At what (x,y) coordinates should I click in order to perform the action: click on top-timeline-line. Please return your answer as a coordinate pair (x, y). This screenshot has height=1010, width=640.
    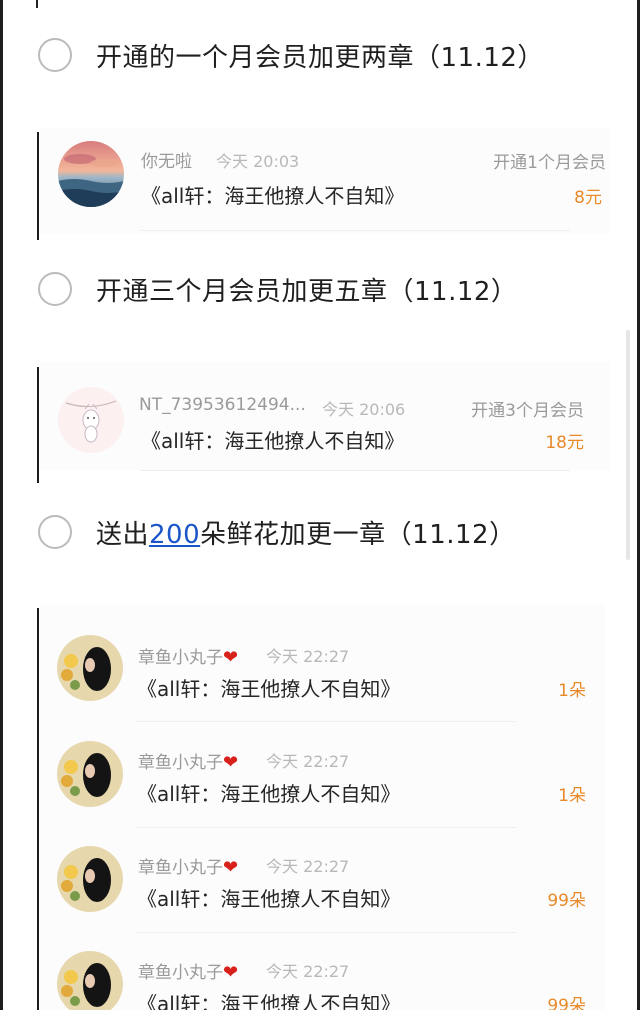
    Looking at the image, I should click on (37, 4).